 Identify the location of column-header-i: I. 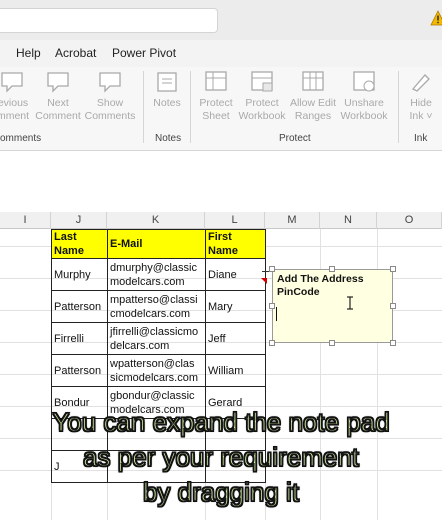
(25, 220).